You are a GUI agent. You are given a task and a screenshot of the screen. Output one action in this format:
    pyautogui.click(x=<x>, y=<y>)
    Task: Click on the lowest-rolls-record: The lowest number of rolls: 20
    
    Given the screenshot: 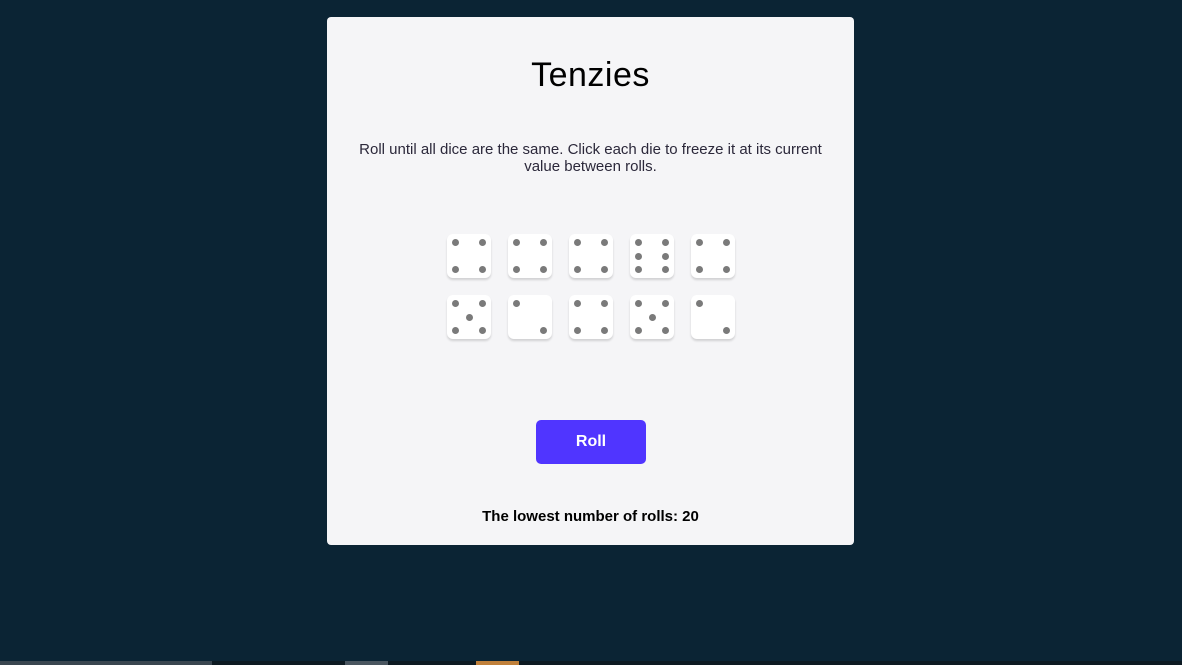 What is the action you would take?
    pyautogui.click(x=590, y=516)
    